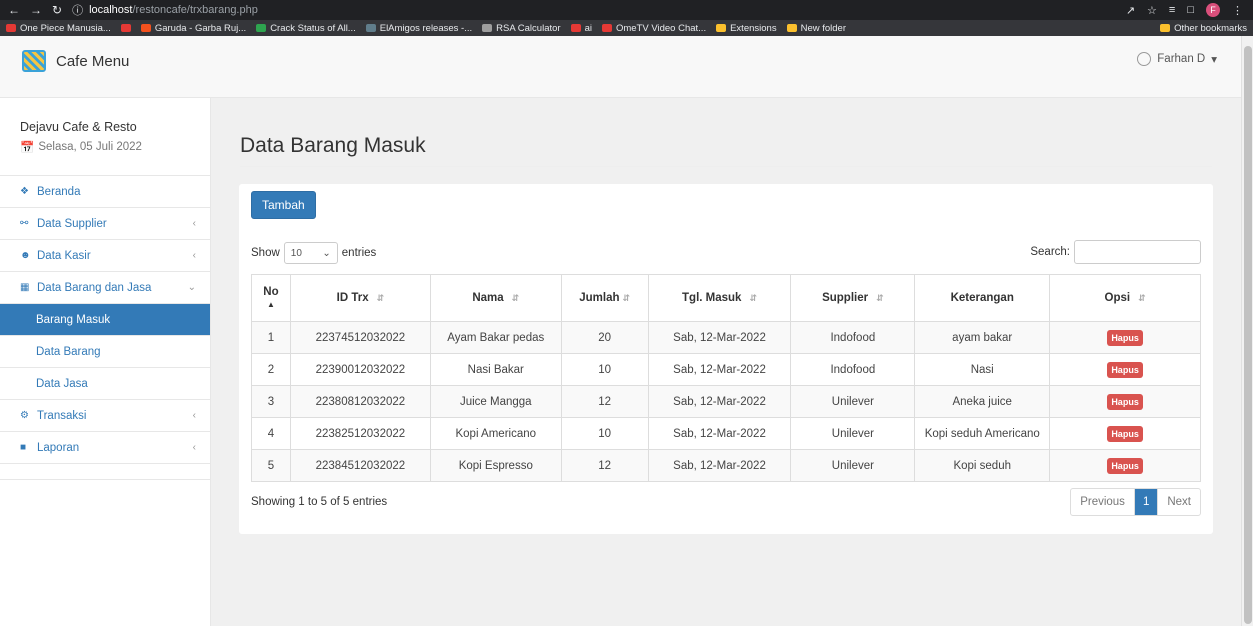 Image resolution: width=1253 pixels, height=626 pixels. I want to click on info-icon: ⓘ, so click(78, 11).